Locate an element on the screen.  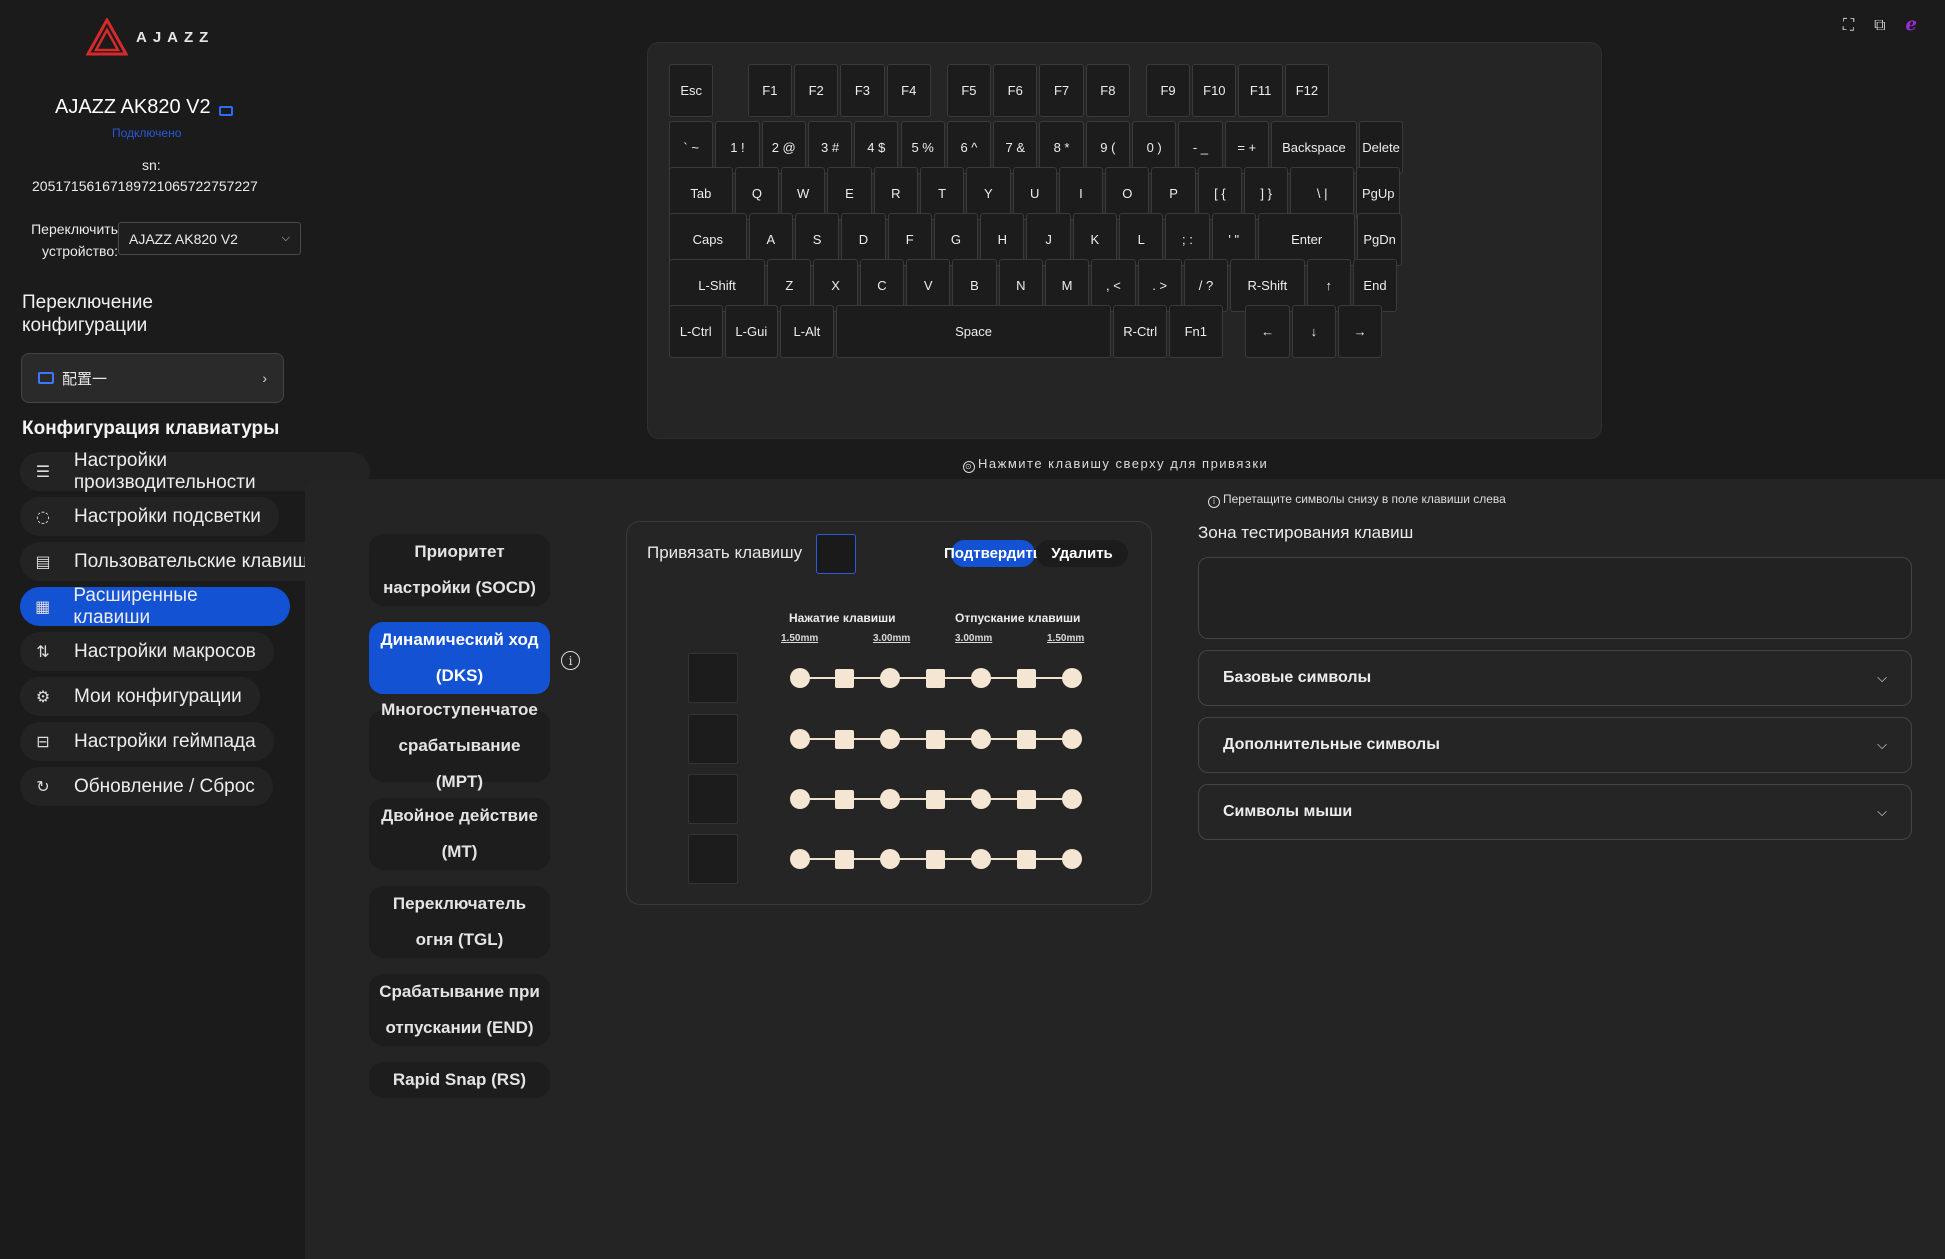
mode-button: Rapid Snap (RS) is located at coordinates (459, 1080).